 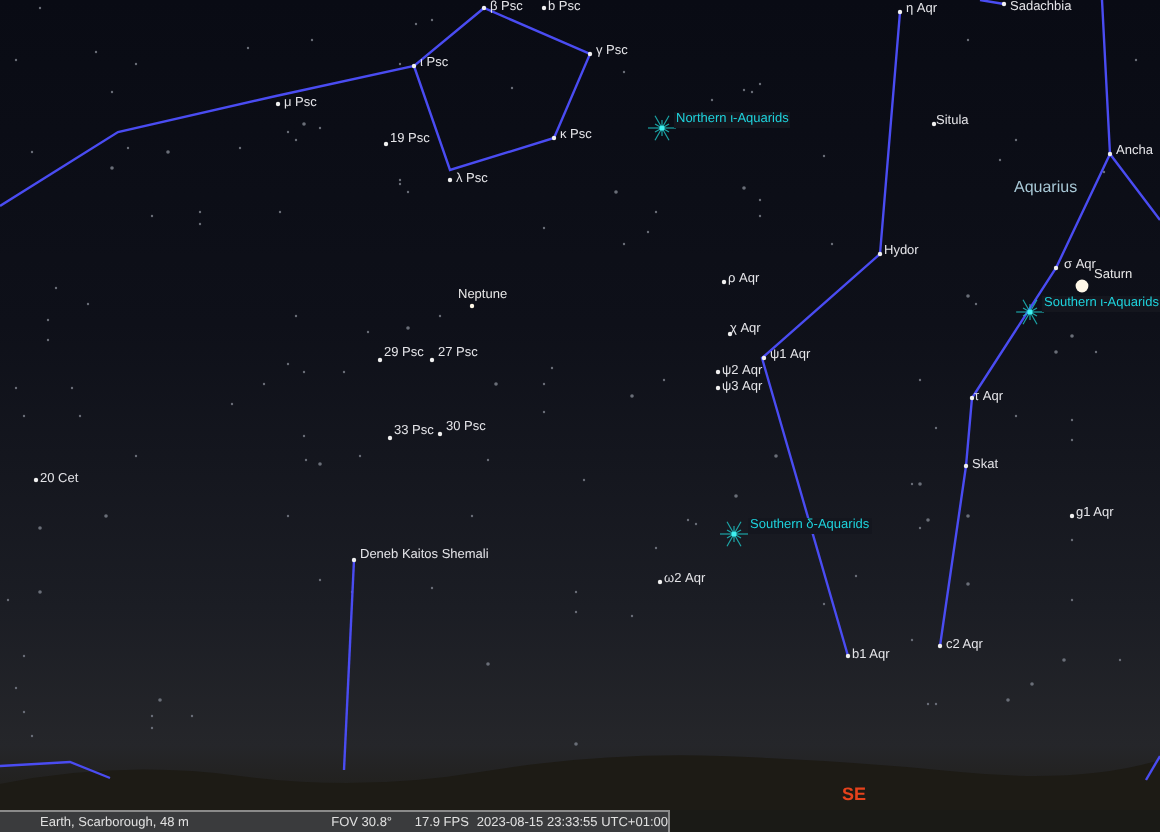 I want to click on cardinal-direction: SE, so click(x=854, y=794).